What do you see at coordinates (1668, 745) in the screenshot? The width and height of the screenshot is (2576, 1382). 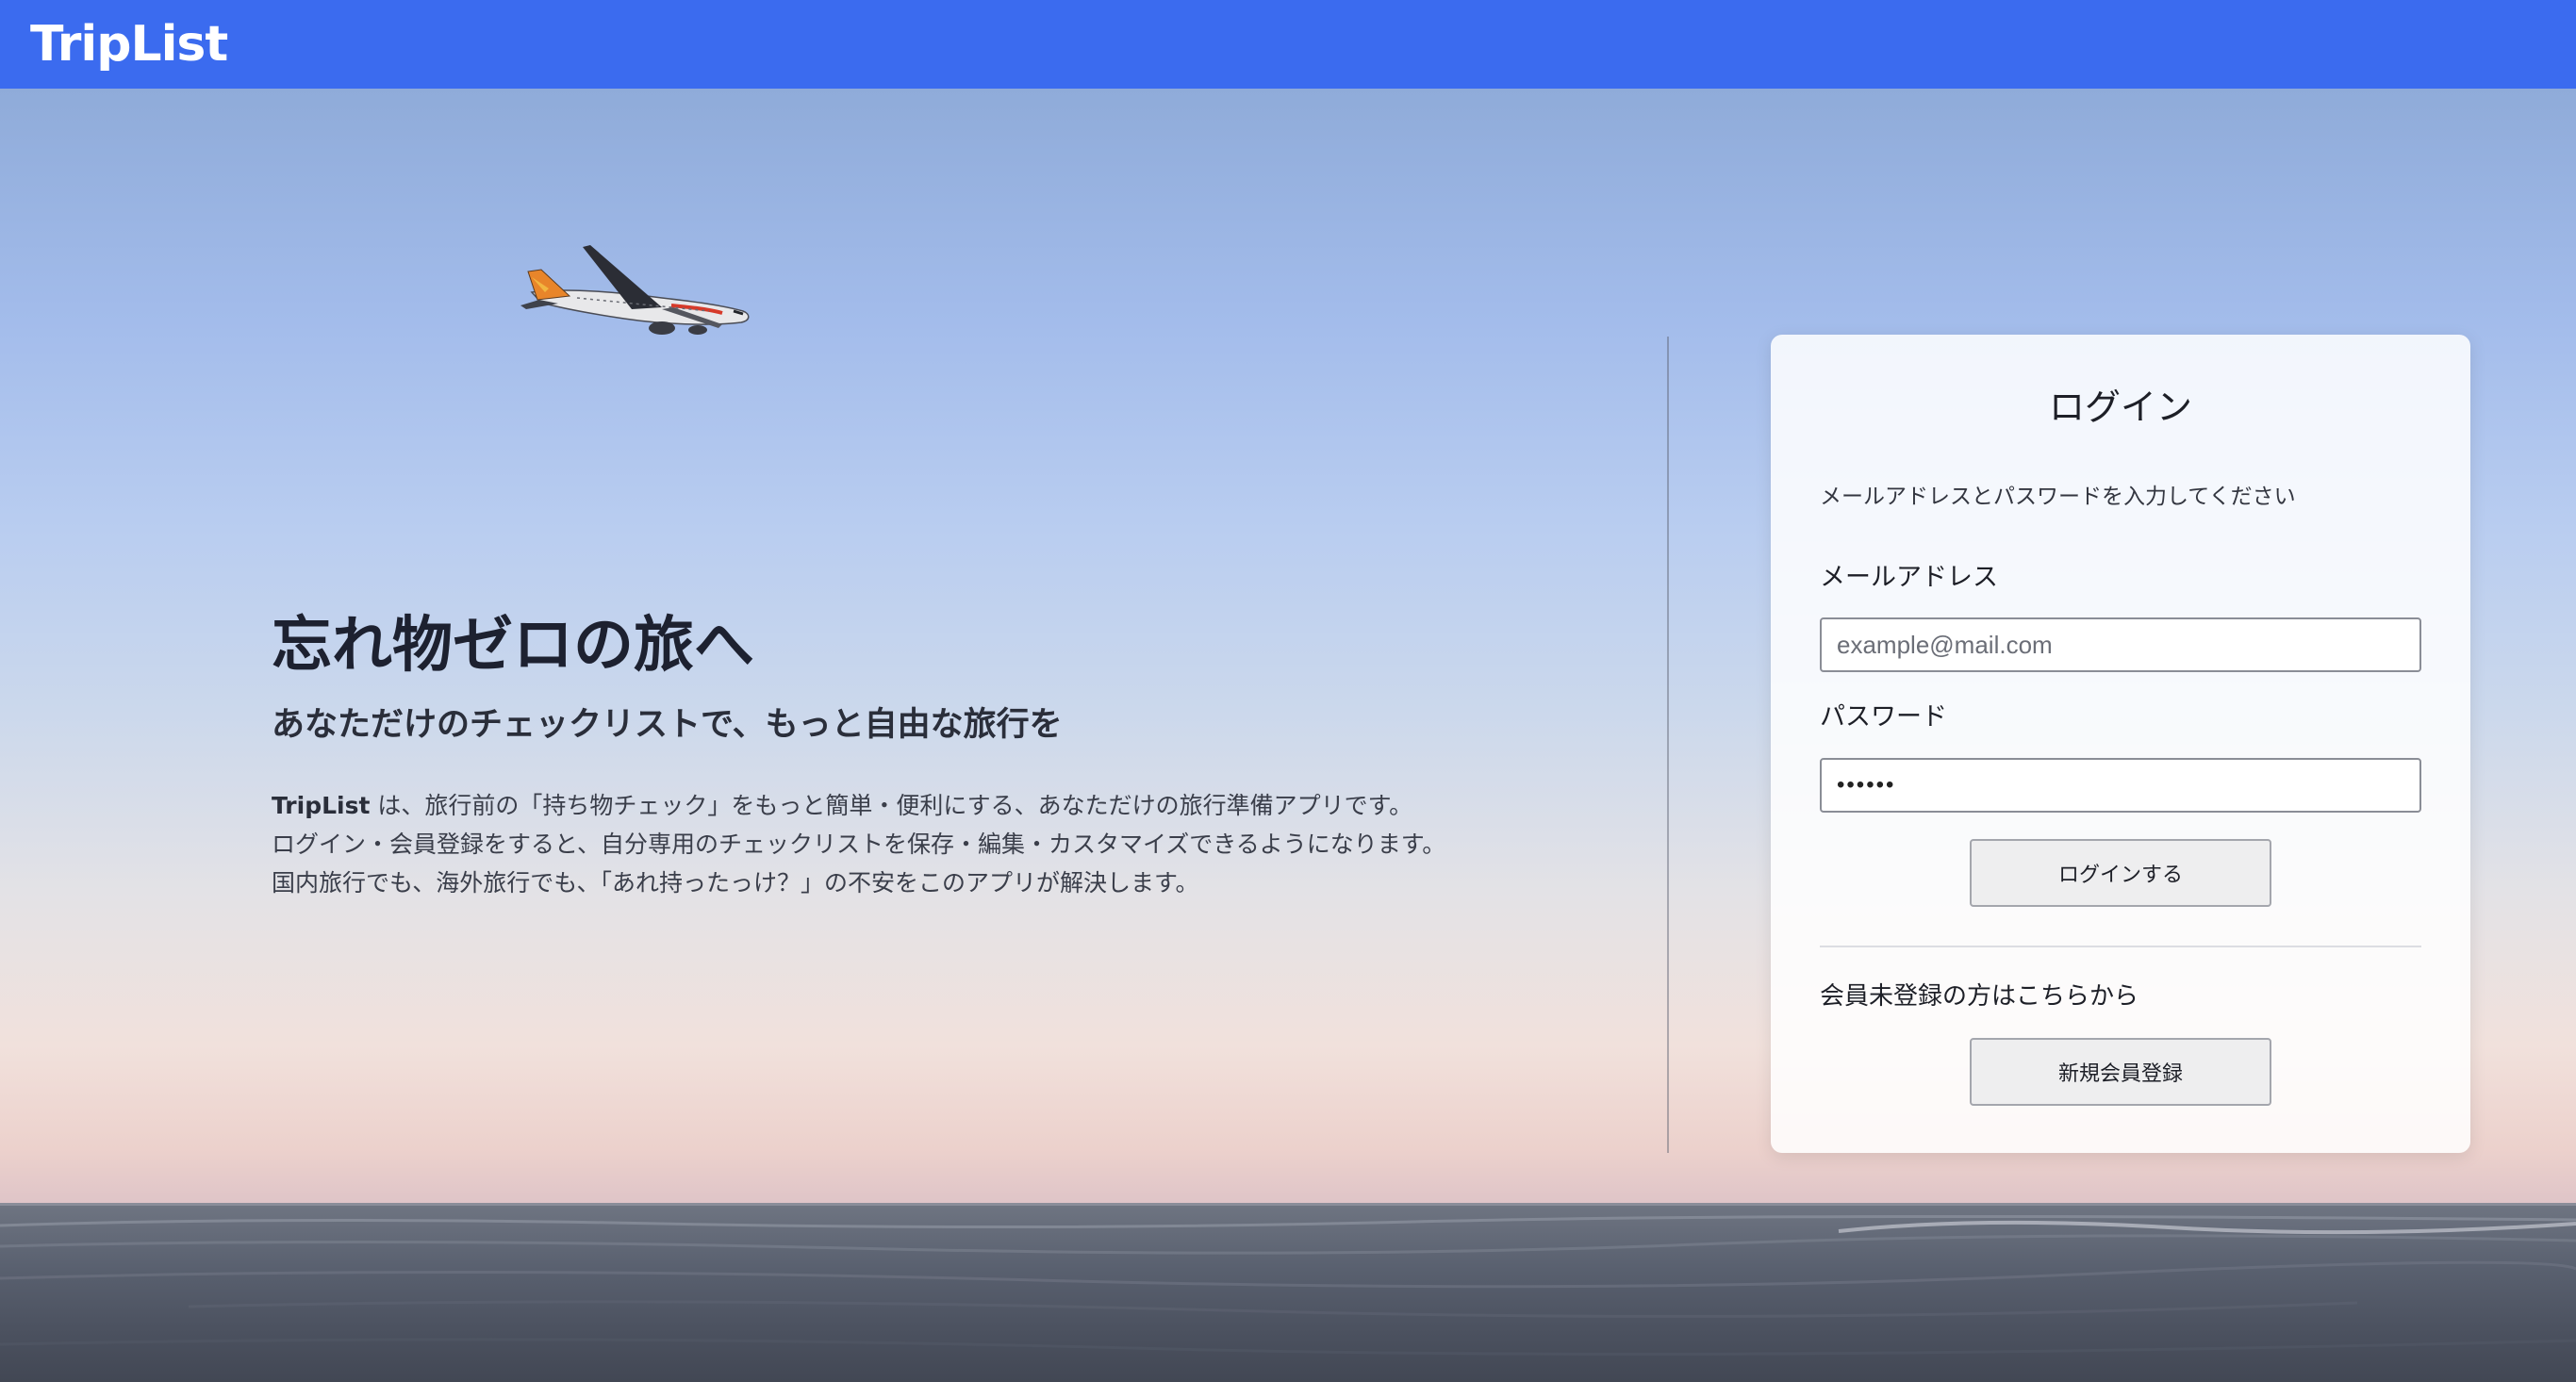 I see `vertical-divider` at bounding box center [1668, 745].